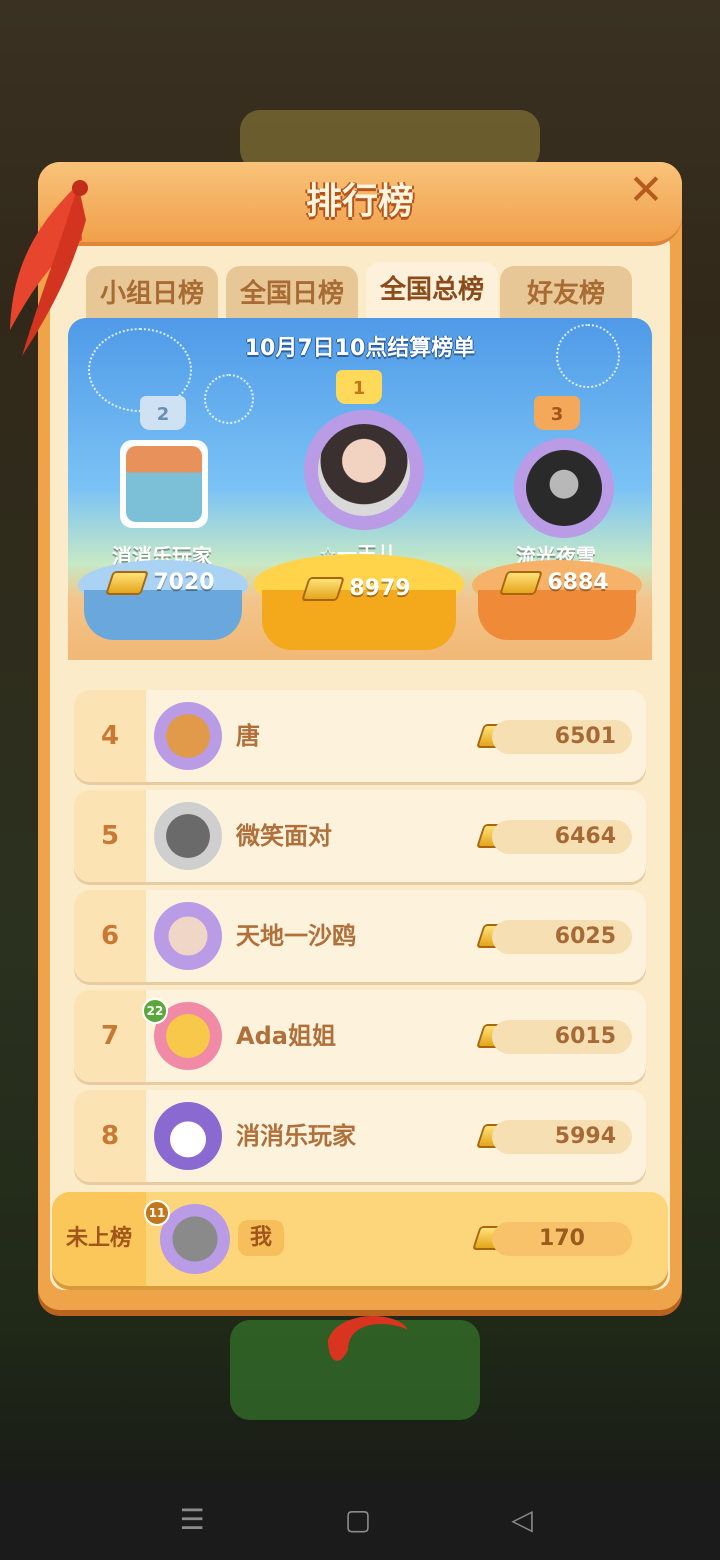  I want to click on player-score: 5994, so click(562, 1137).